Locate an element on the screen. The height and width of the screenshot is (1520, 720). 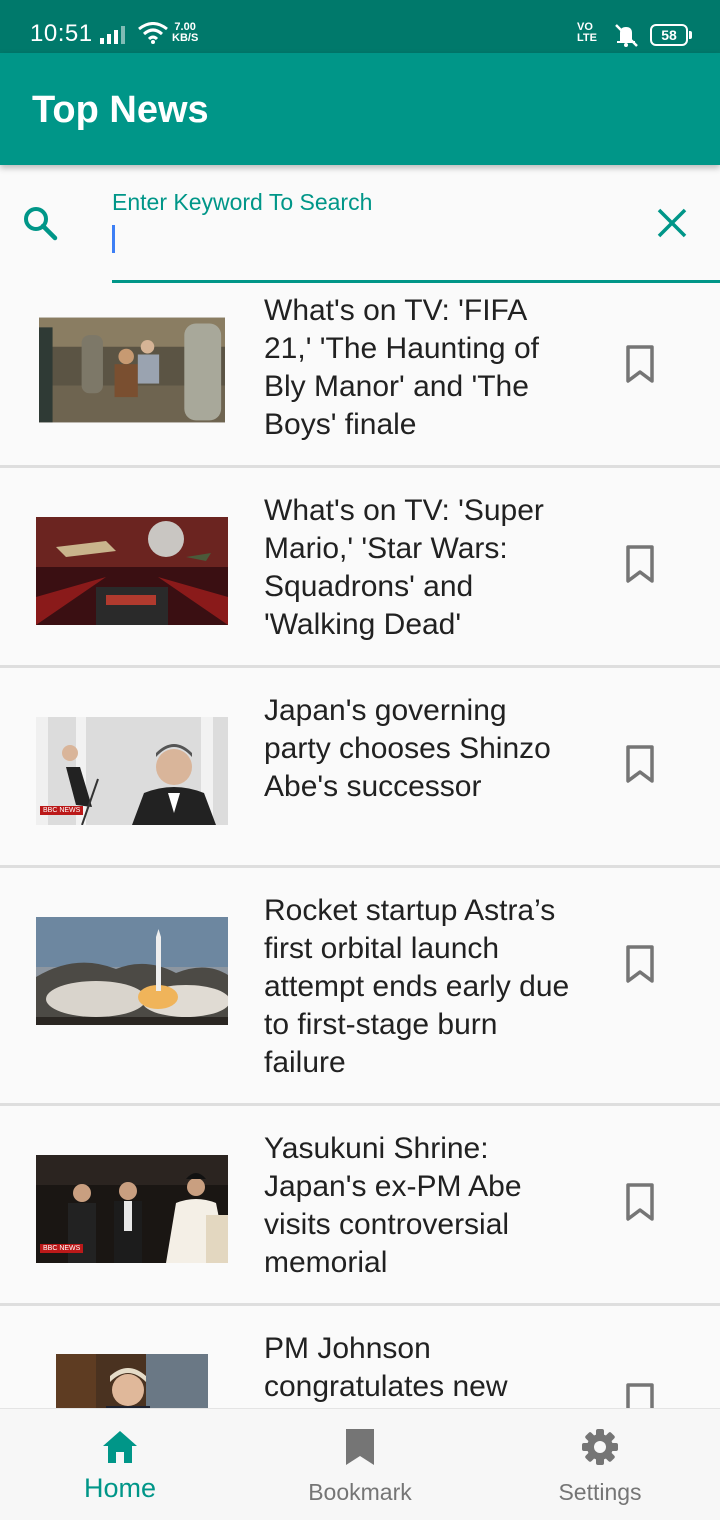
net-speed: 7.00 KB/S is located at coordinates (185, 32).